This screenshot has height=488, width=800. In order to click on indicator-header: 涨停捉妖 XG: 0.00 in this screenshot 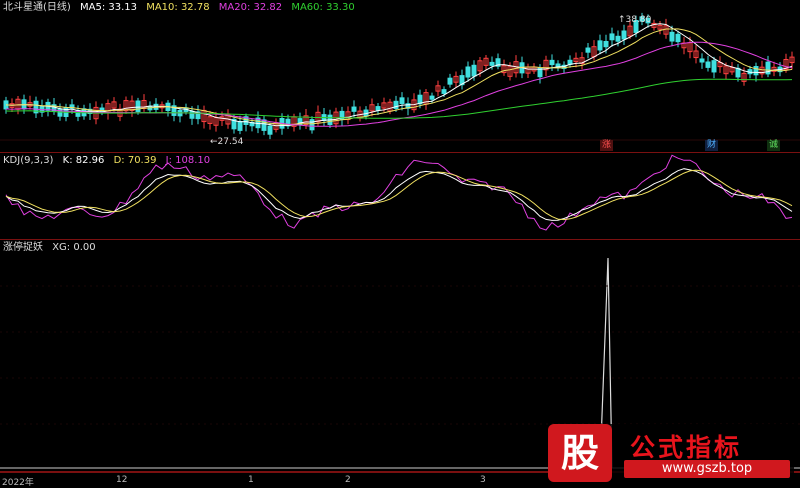, I will do `click(52, 248)`.